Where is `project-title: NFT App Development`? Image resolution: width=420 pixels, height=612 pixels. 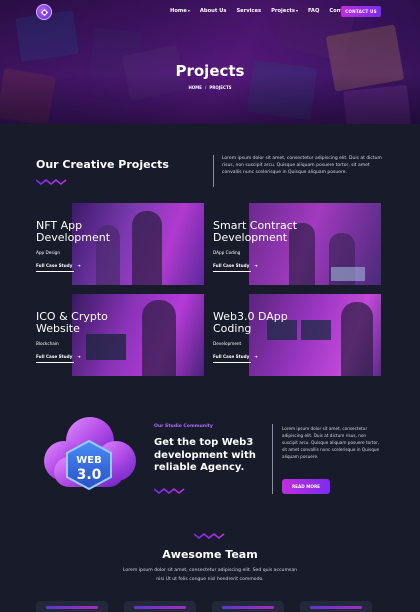
project-title: NFT App Development is located at coordinates (73, 231).